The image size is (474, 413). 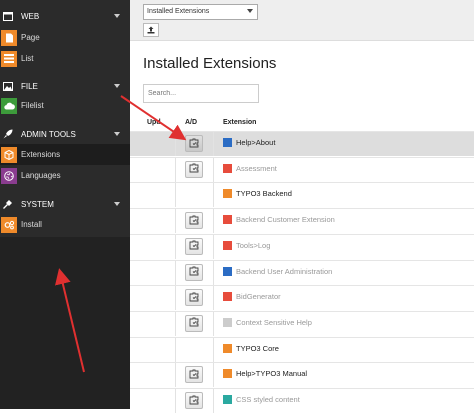 I want to click on extension-name-cell: TYPO3 Backend, so click(x=257, y=194).